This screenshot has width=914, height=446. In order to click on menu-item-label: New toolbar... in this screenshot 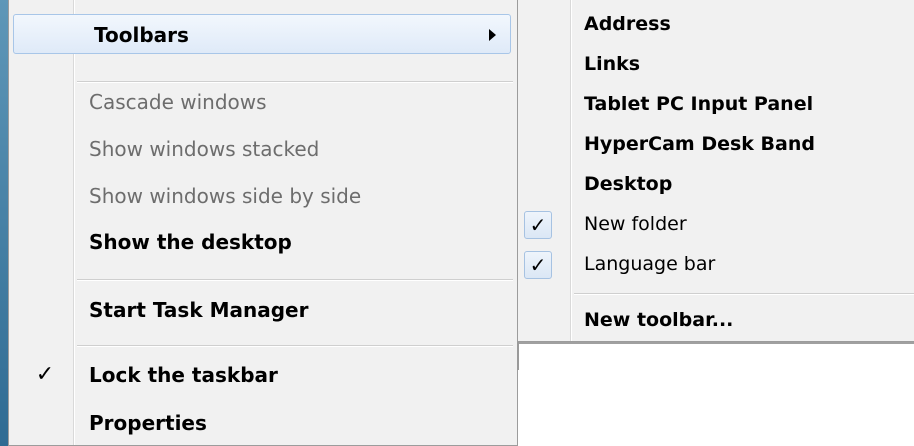, I will do `click(659, 320)`.